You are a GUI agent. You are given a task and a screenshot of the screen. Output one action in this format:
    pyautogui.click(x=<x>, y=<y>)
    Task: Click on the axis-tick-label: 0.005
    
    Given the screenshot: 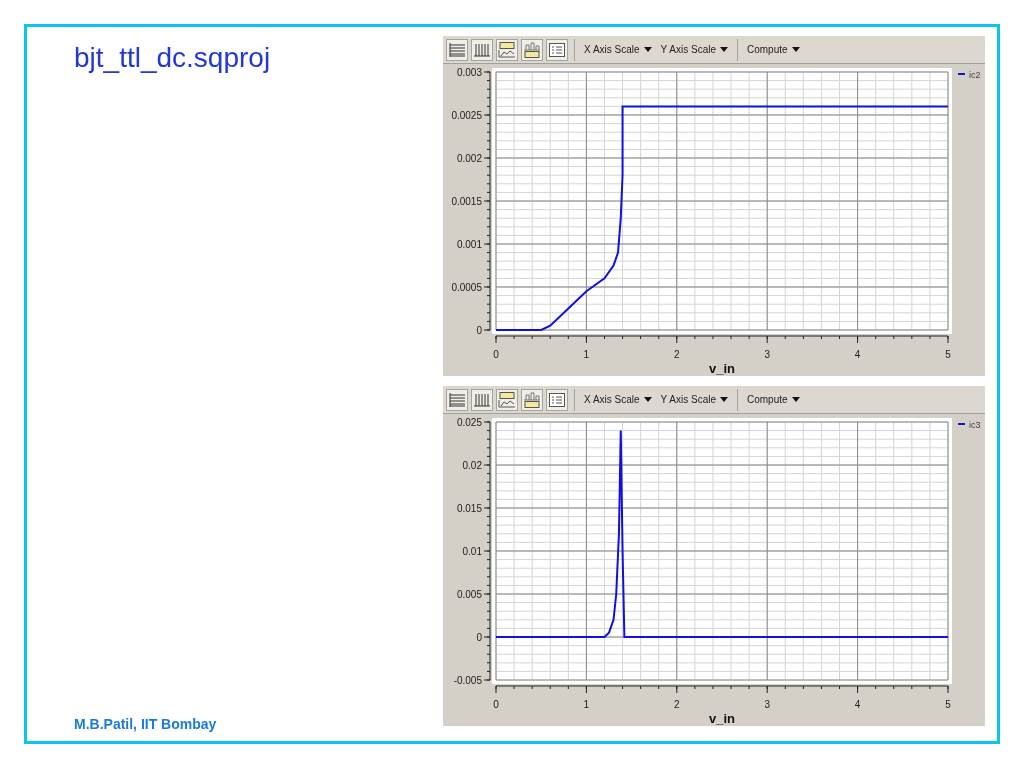 What is the action you would take?
    pyautogui.click(x=469, y=594)
    